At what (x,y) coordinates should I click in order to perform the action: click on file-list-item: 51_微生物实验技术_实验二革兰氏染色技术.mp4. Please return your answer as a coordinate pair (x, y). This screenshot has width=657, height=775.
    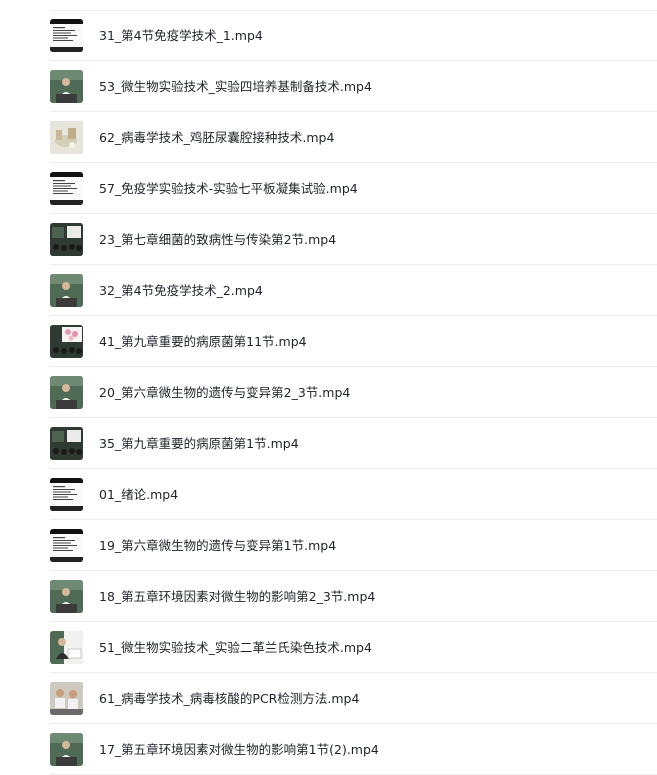
    Looking at the image, I should click on (328, 647).